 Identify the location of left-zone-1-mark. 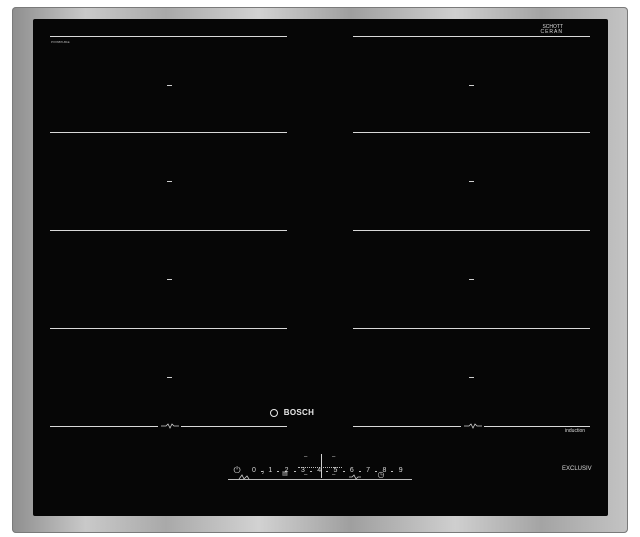
(169, 85).